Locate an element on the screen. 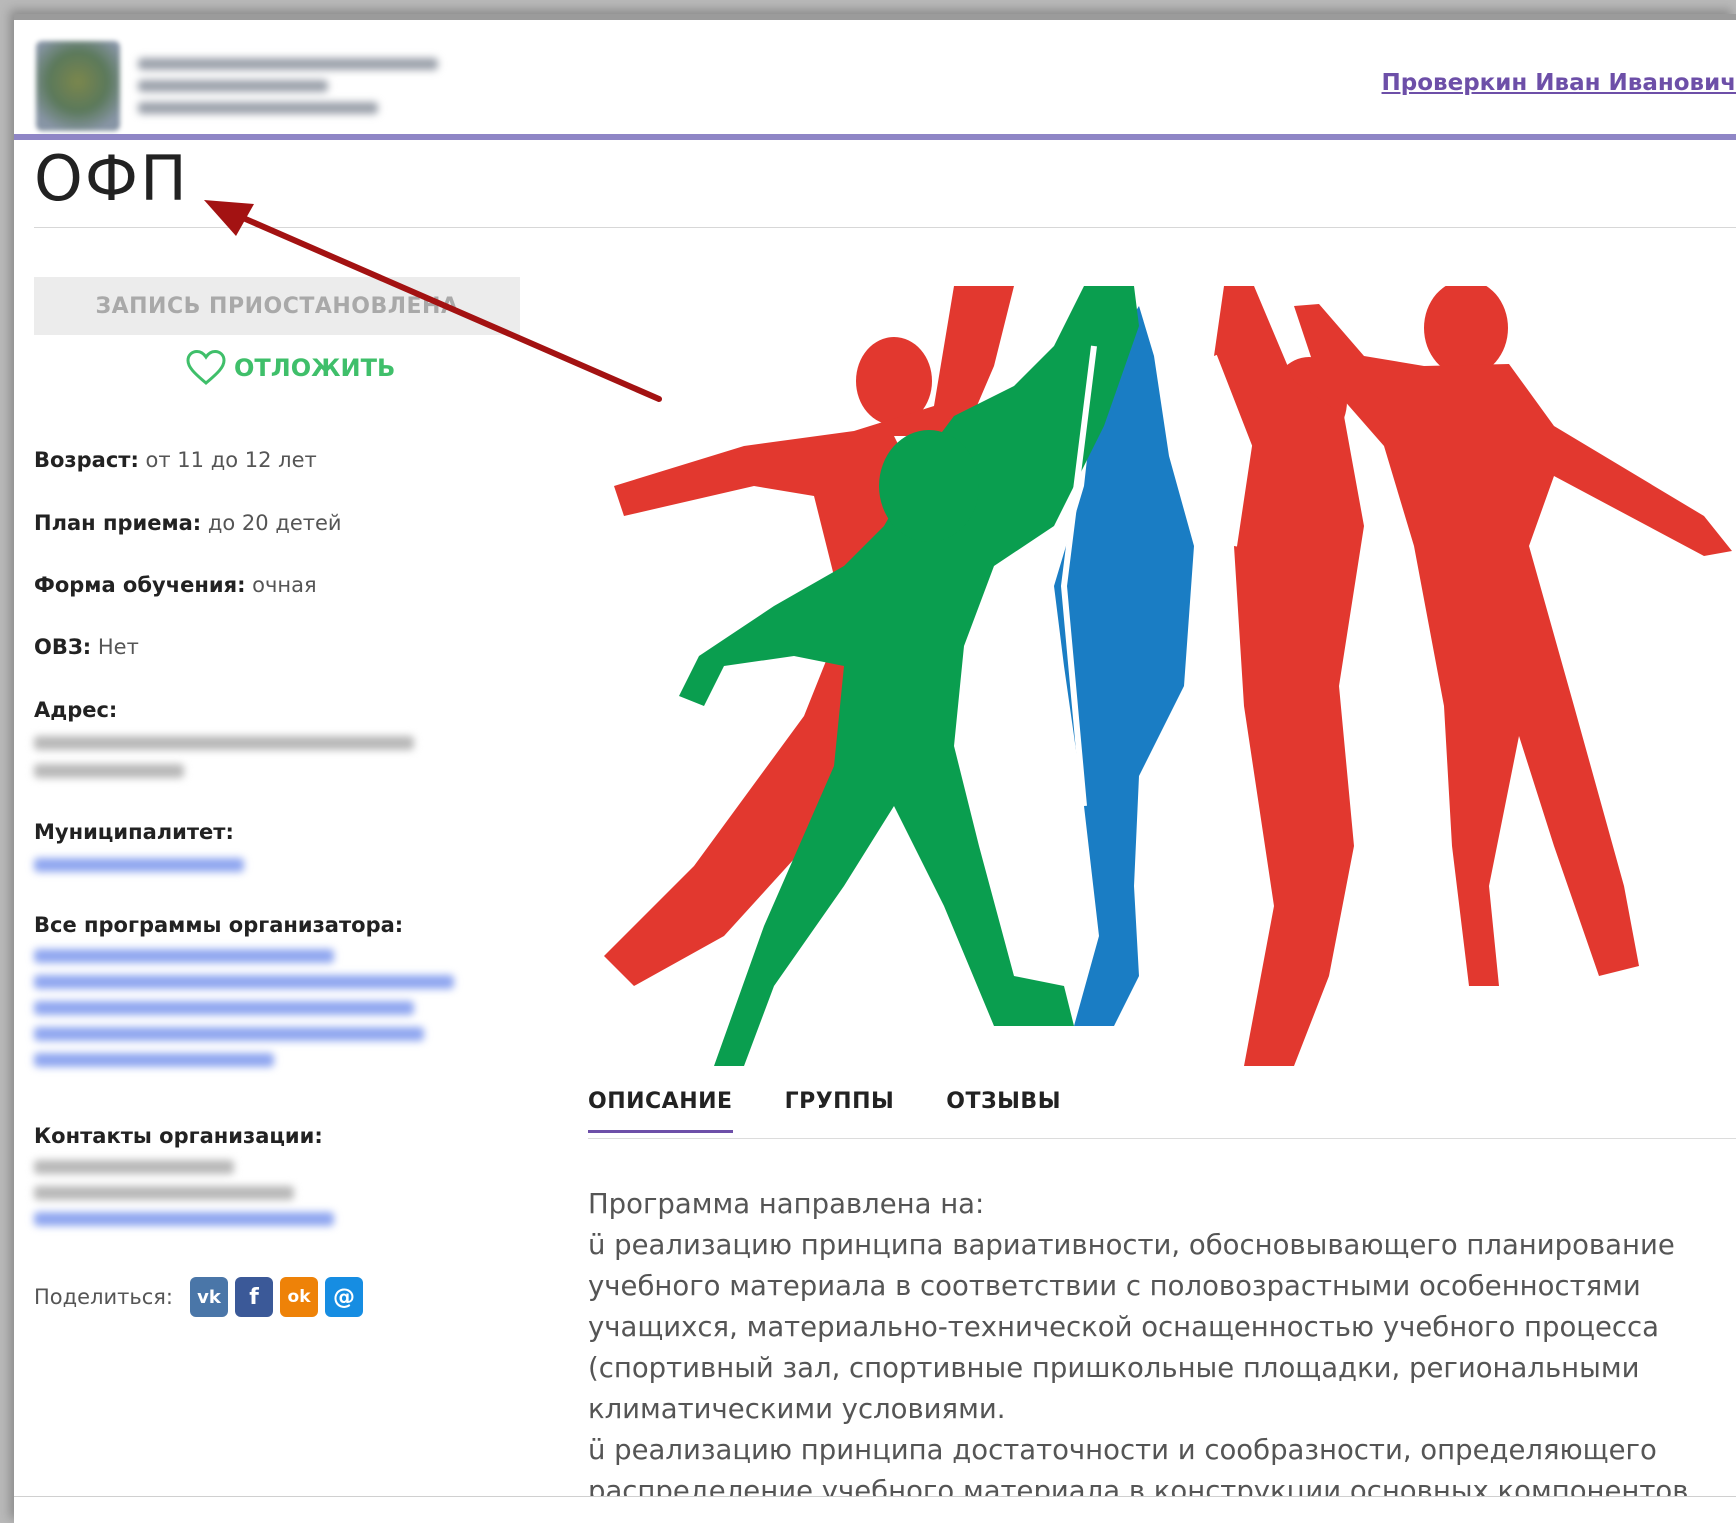 The image size is (1736, 1523). share-row: Поделиться: vk f ok @ is located at coordinates (199, 1297).